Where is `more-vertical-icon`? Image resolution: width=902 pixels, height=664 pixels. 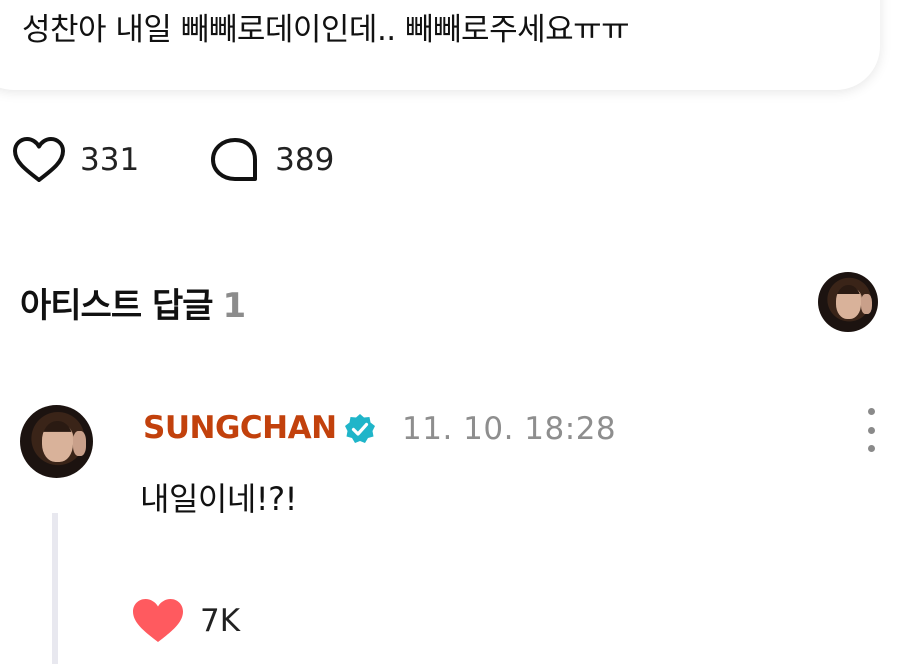
more-vertical-icon is located at coordinates (871, 430).